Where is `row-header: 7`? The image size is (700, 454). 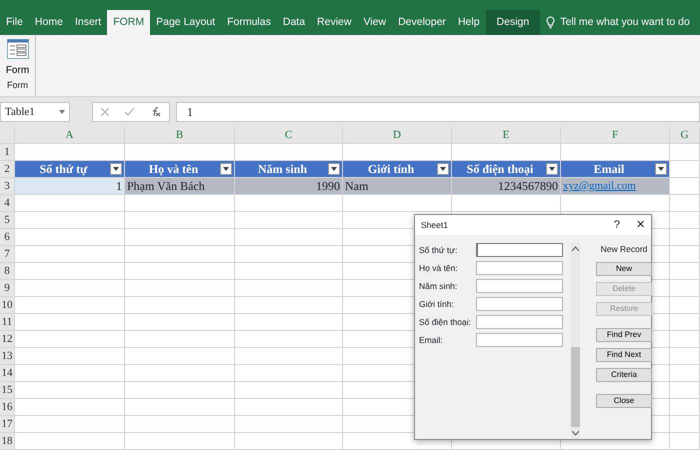 row-header: 7 is located at coordinates (7, 254).